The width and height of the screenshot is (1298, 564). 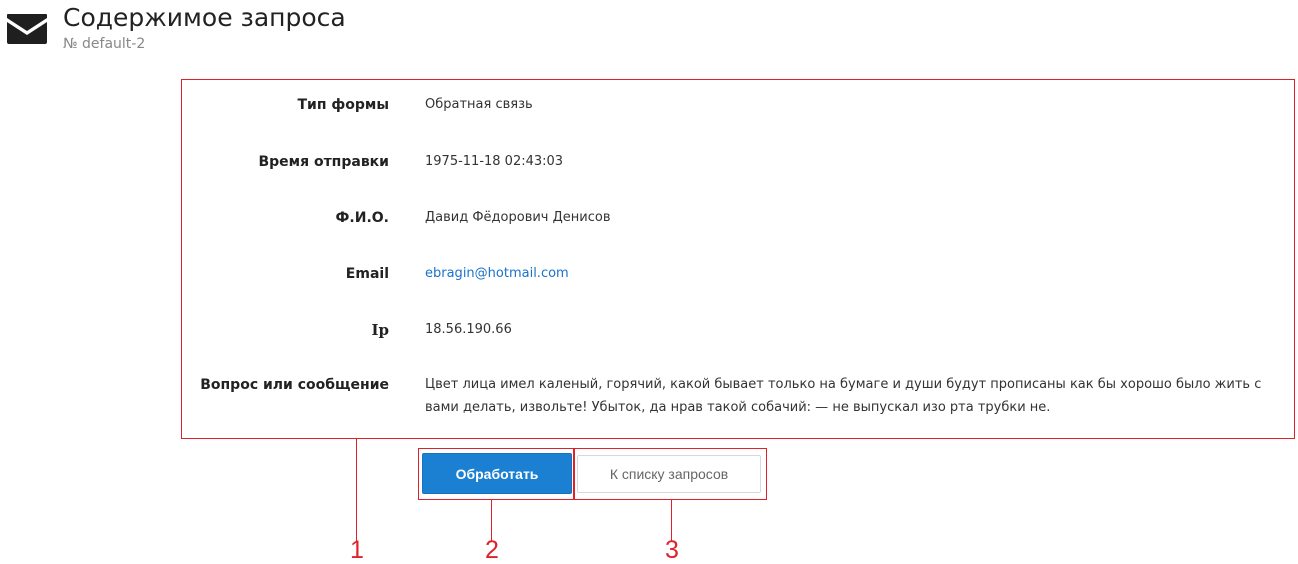 I want to click on page-title: Содержимое запроса, so click(x=204, y=17).